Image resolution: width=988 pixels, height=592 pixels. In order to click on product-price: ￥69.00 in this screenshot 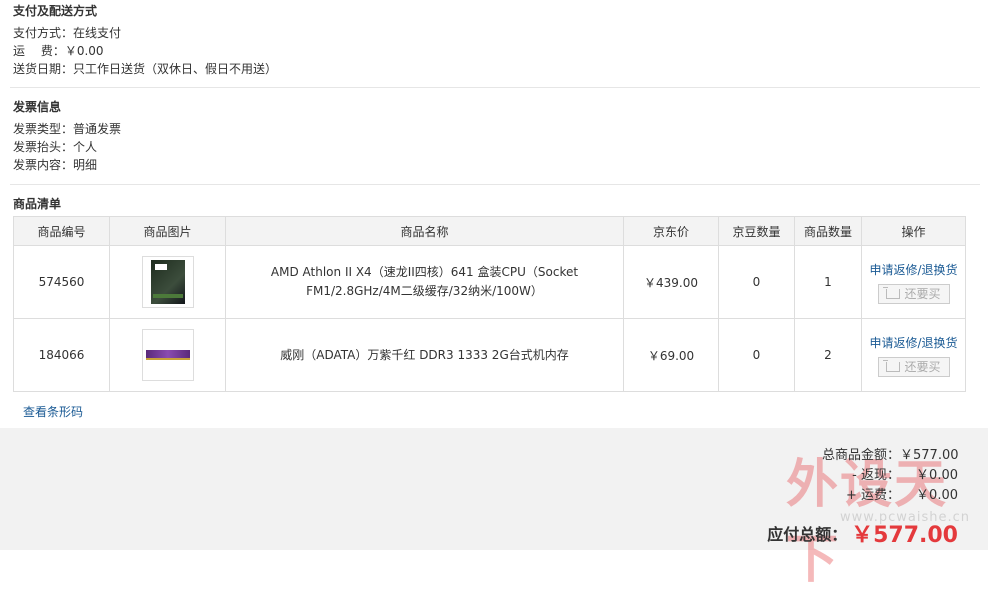, I will do `click(671, 355)`.